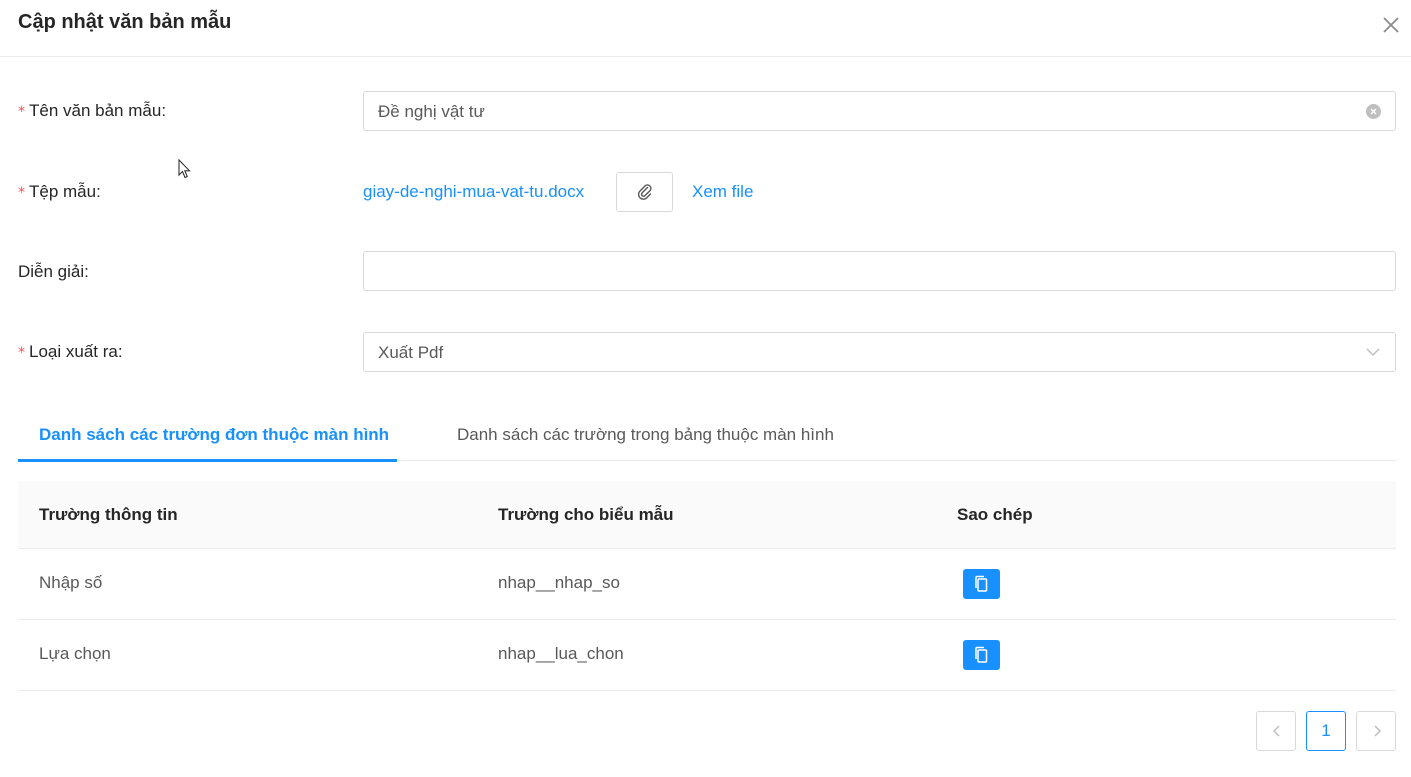  I want to click on close-button, so click(1391, 25).